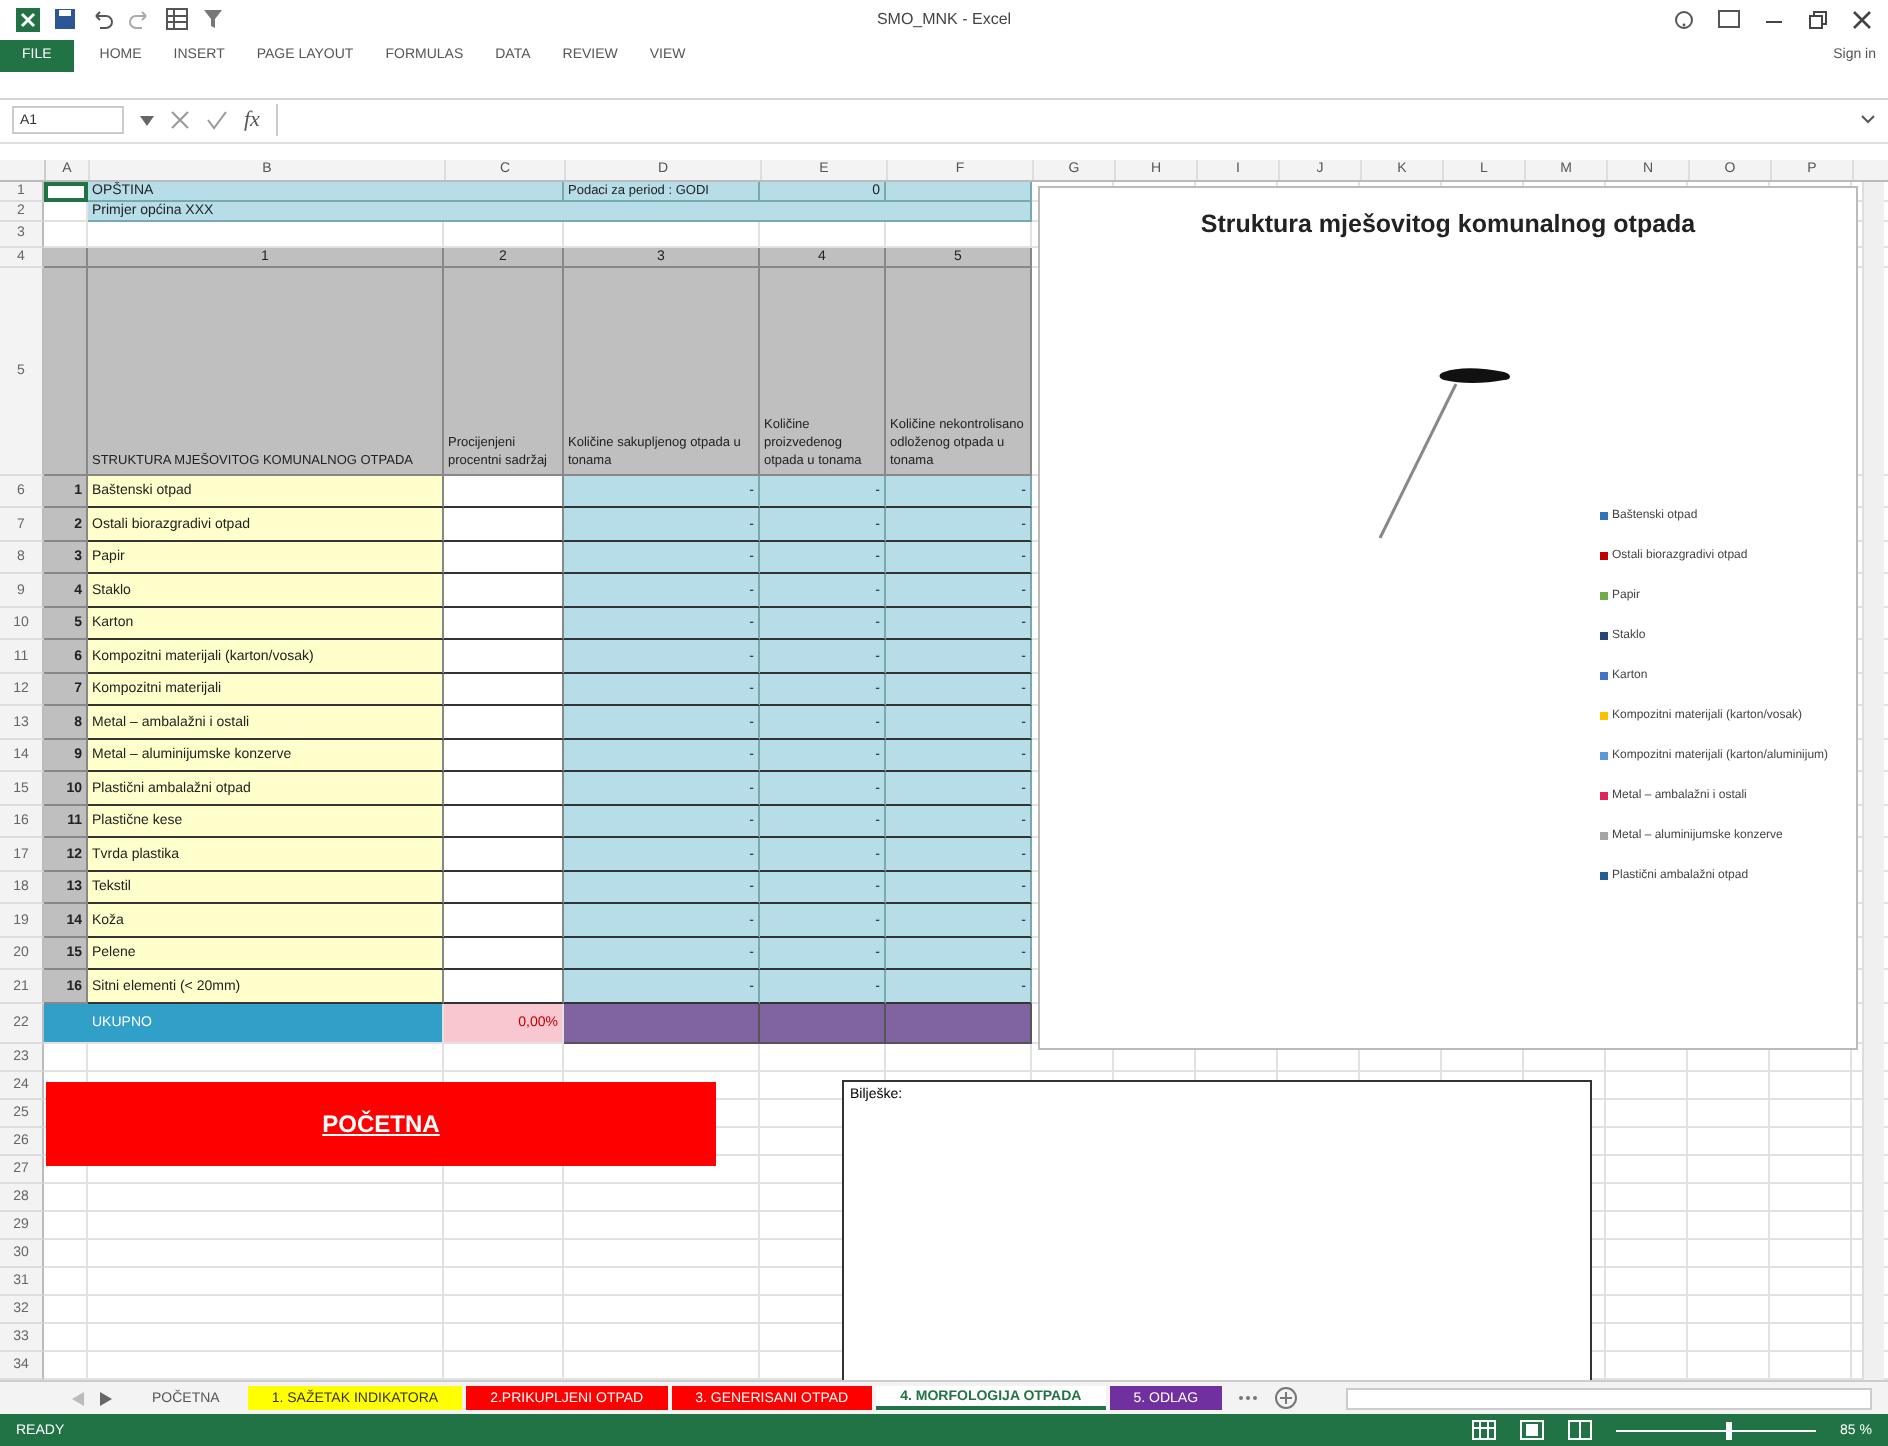  What do you see at coordinates (1248, 1398) in the screenshot?
I see `more-icon` at bounding box center [1248, 1398].